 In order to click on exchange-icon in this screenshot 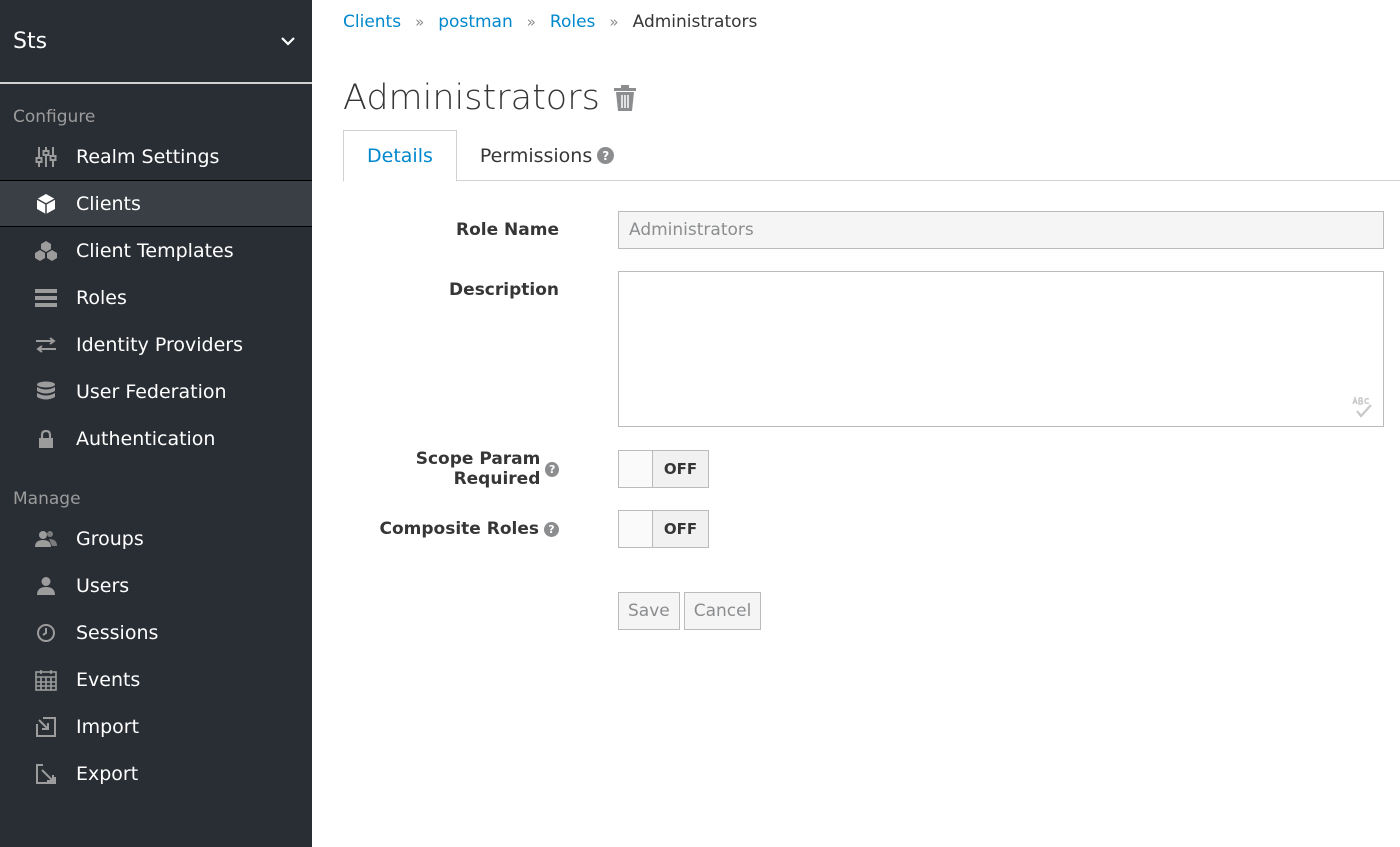, I will do `click(46, 345)`.